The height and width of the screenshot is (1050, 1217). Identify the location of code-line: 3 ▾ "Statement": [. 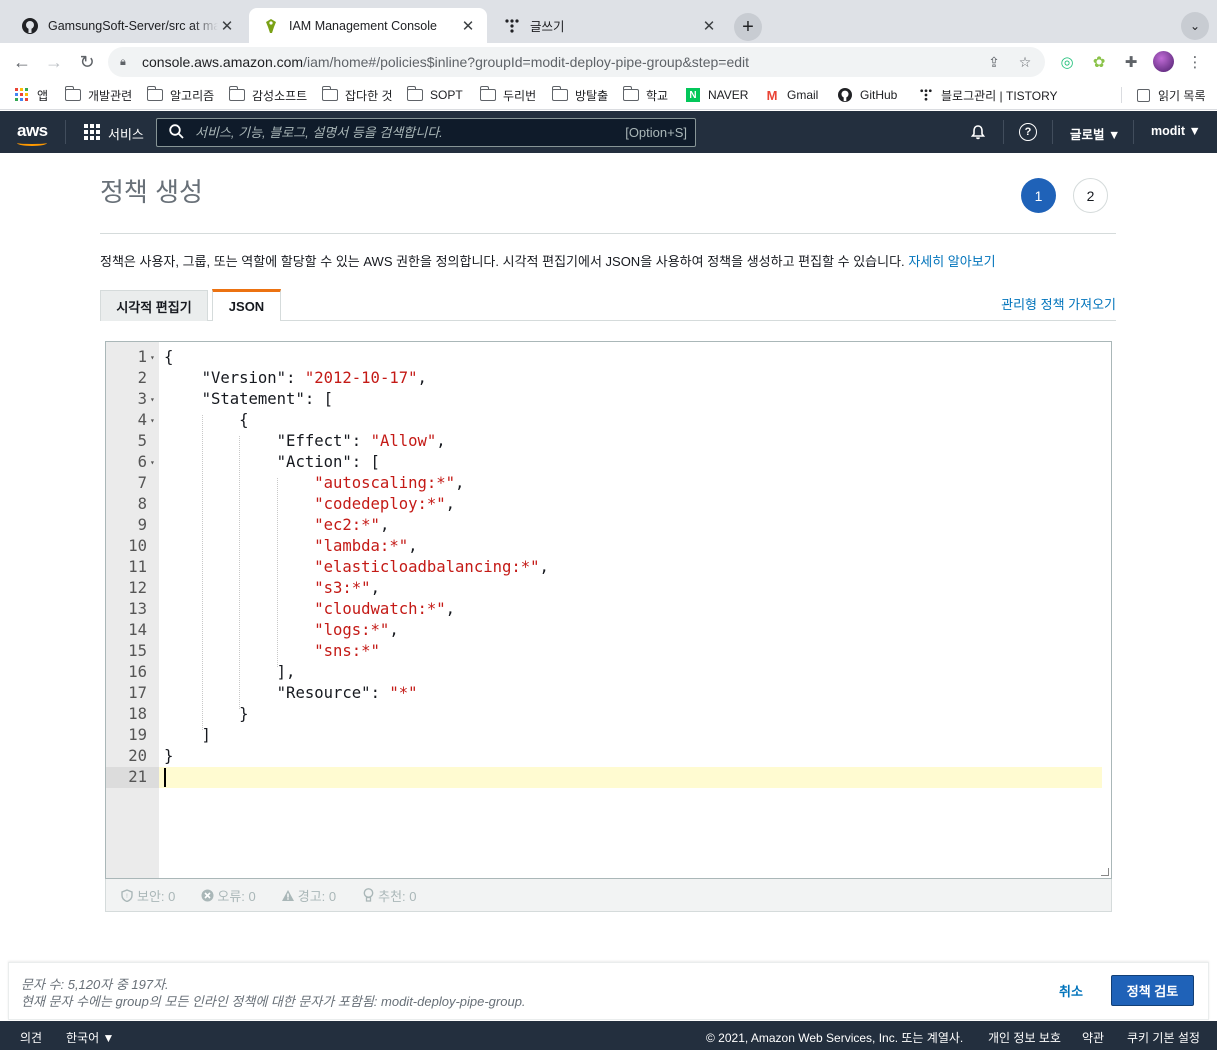
(608, 399).